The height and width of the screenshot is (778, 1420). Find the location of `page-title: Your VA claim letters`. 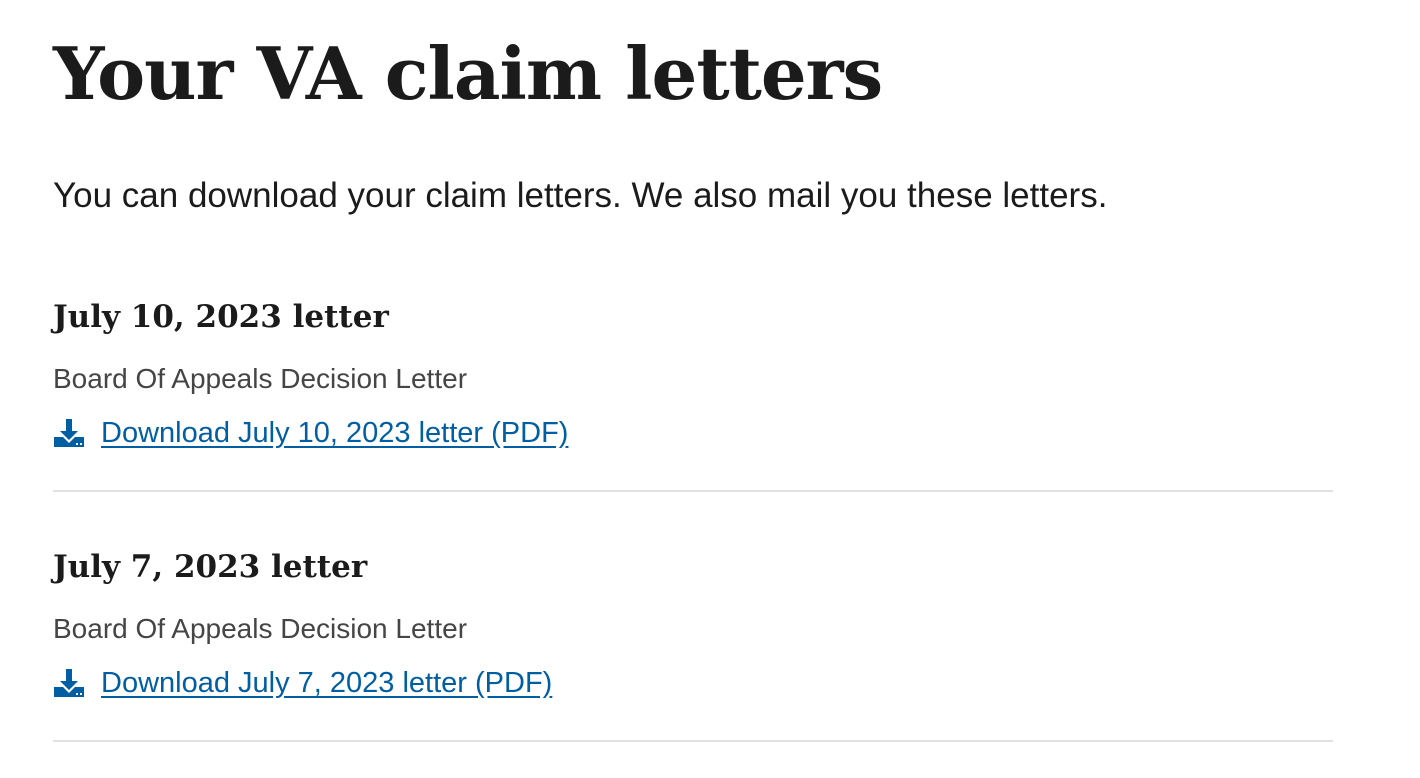

page-title: Your VA claim letters is located at coordinates (468, 73).